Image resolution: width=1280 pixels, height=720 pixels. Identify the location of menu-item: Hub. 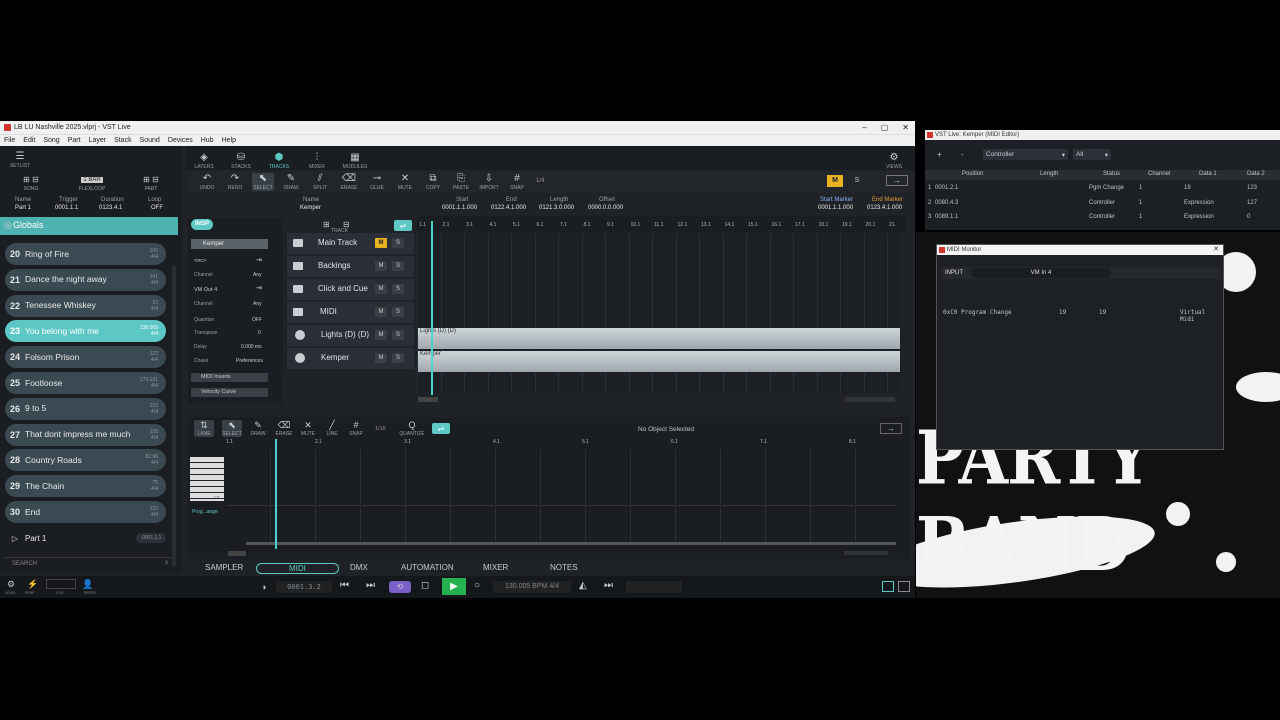
(207, 140).